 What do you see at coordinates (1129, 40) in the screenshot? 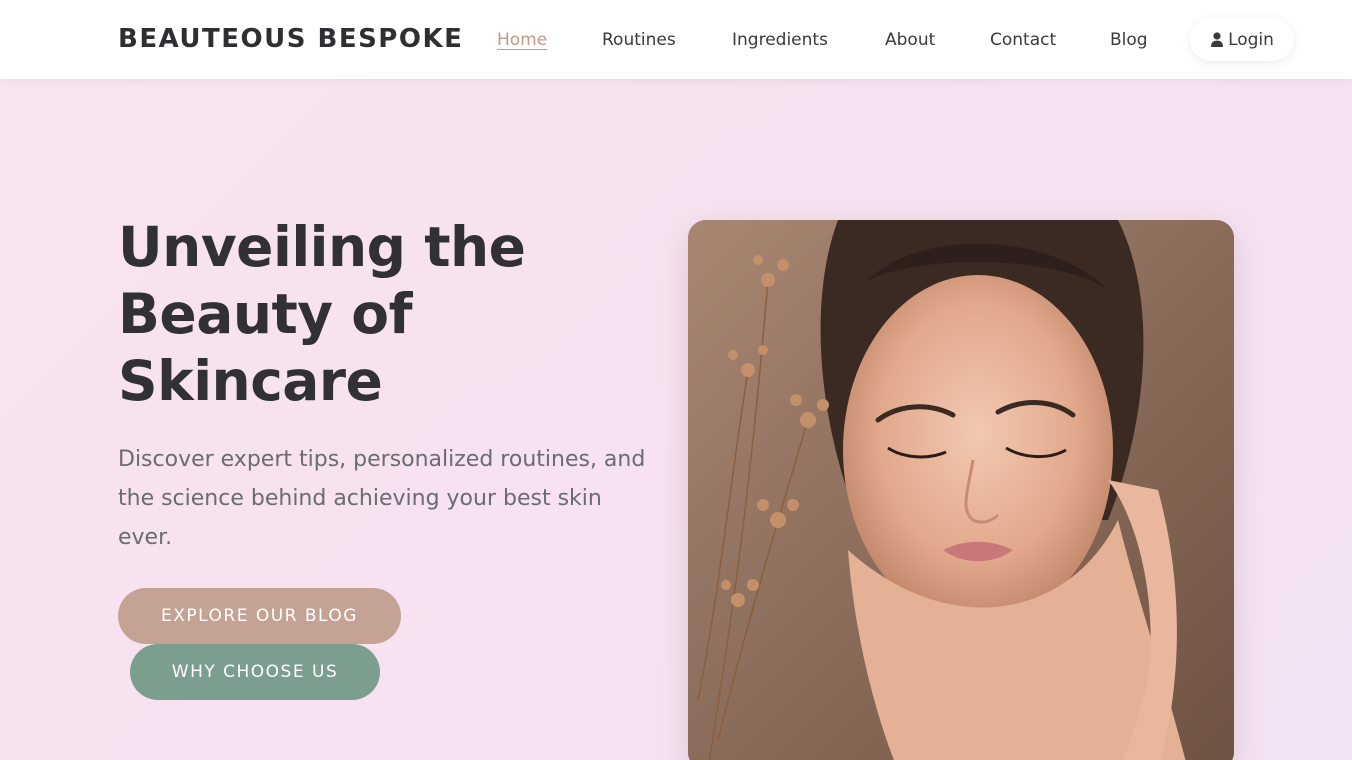
I see `nav-blog: Blog` at bounding box center [1129, 40].